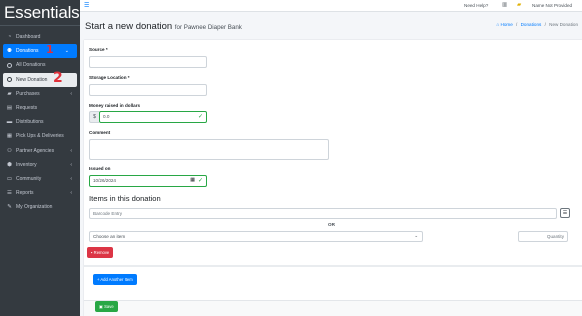 This screenshot has width=582, height=316. What do you see at coordinates (552, 5) in the screenshot?
I see `user-menu: Name Not Provided` at bounding box center [552, 5].